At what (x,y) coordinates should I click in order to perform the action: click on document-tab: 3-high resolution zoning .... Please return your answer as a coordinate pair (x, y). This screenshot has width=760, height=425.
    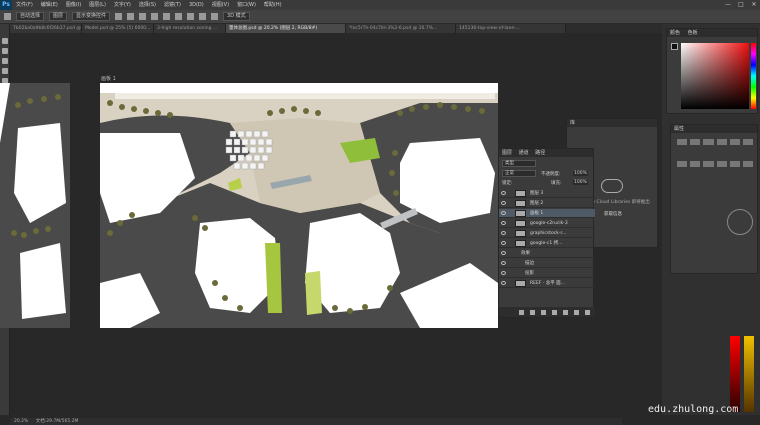
    Looking at the image, I should click on (190, 28).